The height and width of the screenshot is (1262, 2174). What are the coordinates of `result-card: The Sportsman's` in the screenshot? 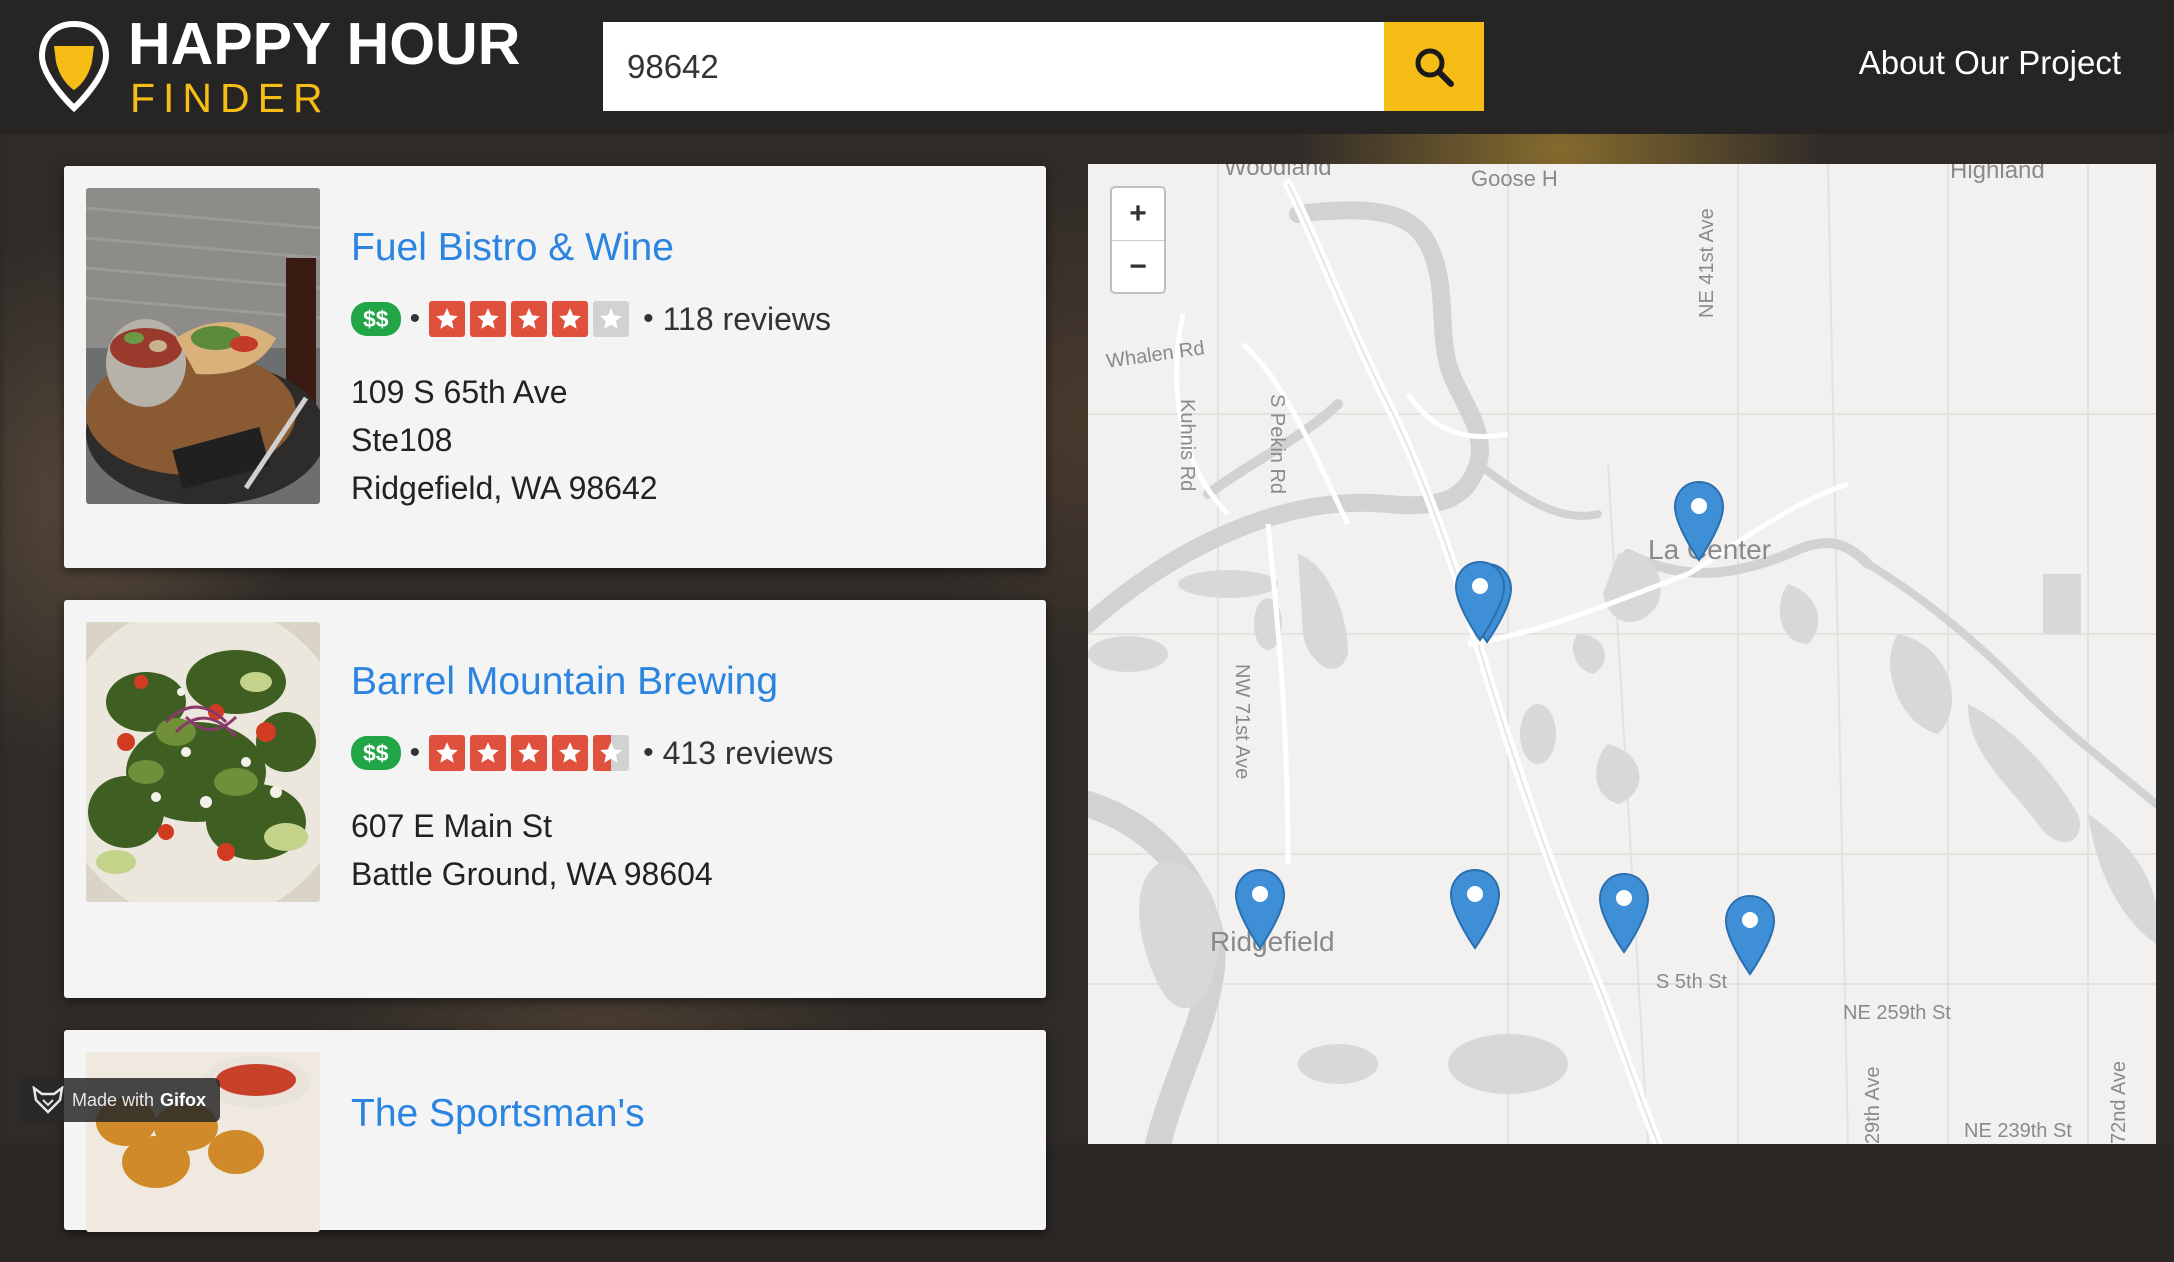 It's located at (555, 1131).